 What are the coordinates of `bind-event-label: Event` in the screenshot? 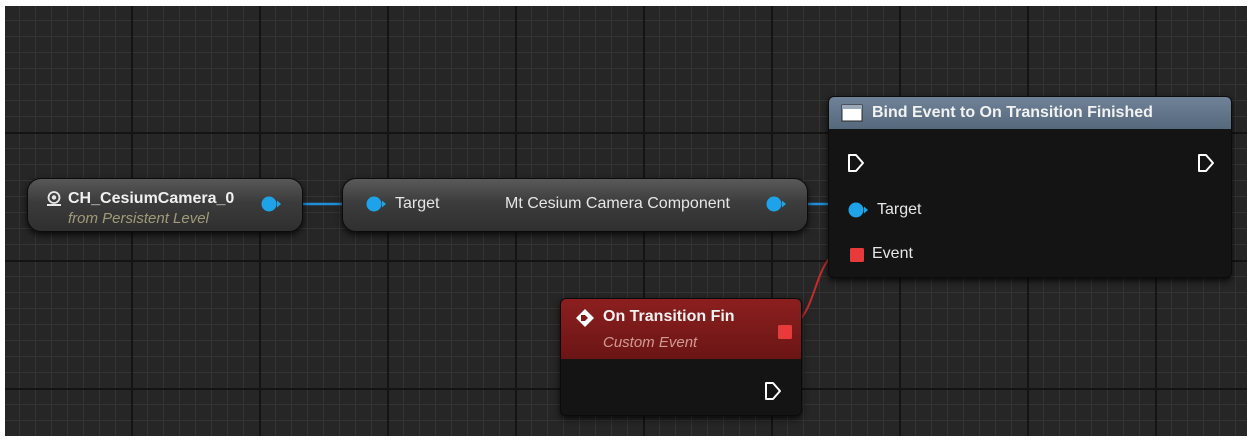 It's located at (892, 253).